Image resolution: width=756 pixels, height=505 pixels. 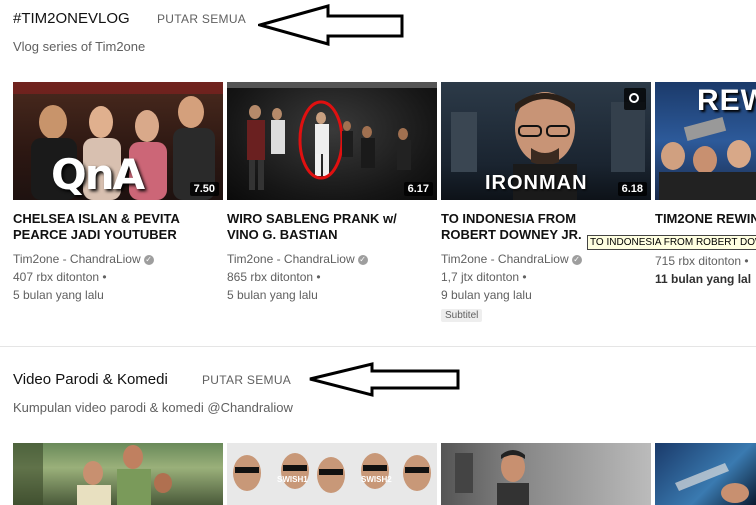 I want to click on video-thumbnail: 6.17, so click(x=332, y=141).